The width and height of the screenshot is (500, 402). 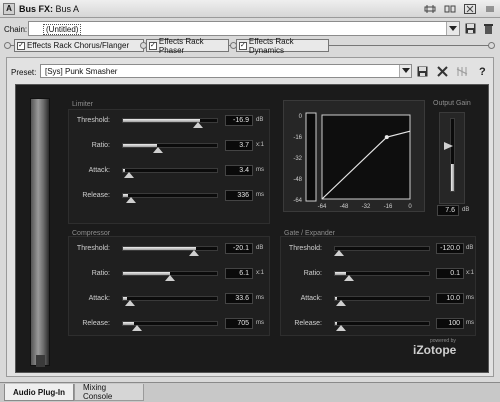 I want to click on compressor-release-value: 705, so click(x=239, y=323).